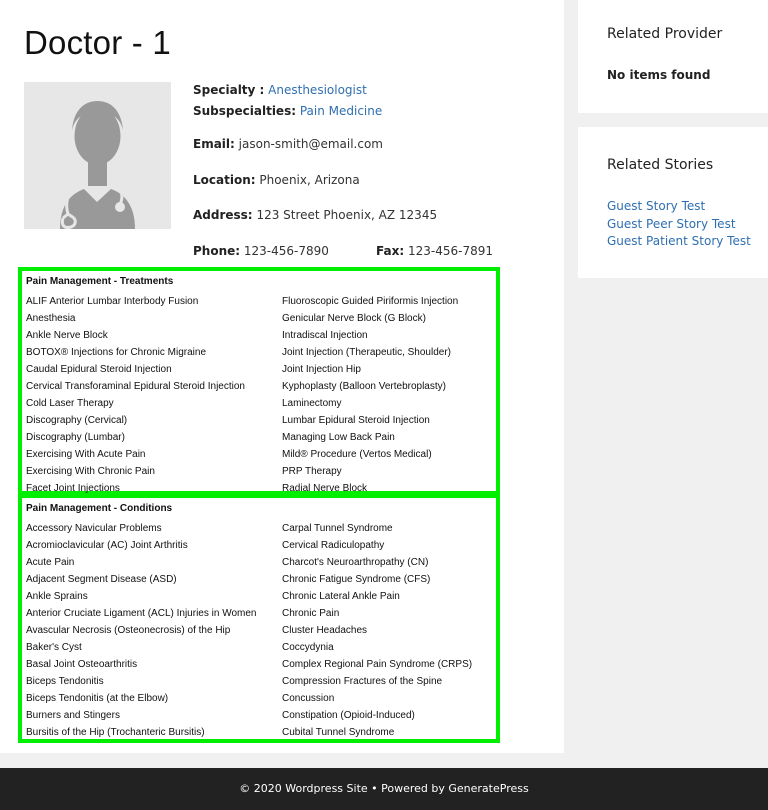 The height and width of the screenshot is (810, 768). Describe the element at coordinates (308, 647) in the screenshot. I see `condition-item: Coccydynia` at that location.